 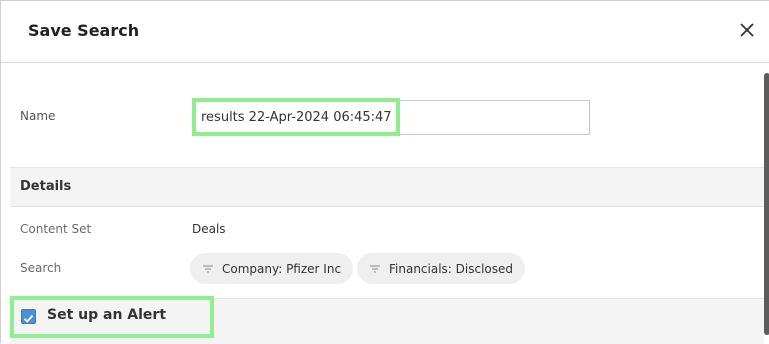 I want to click on dialog-title: Save Search, so click(x=84, y=30).